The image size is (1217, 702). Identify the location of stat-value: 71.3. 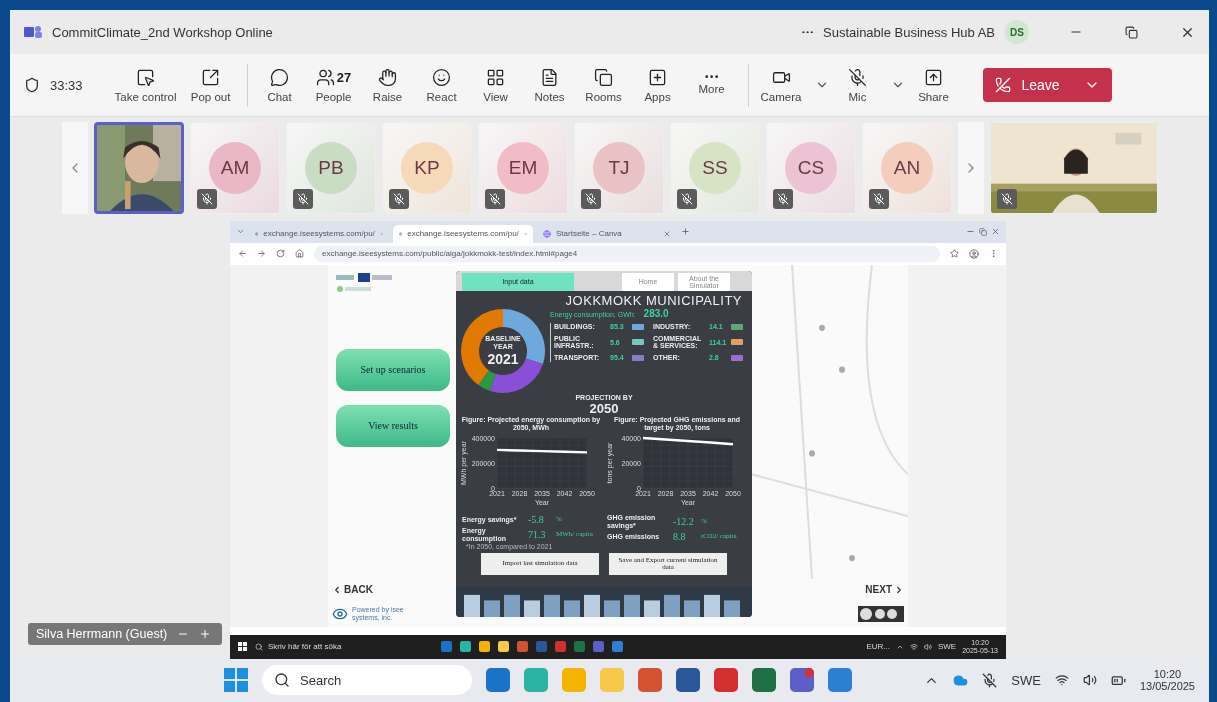
(537, 535).